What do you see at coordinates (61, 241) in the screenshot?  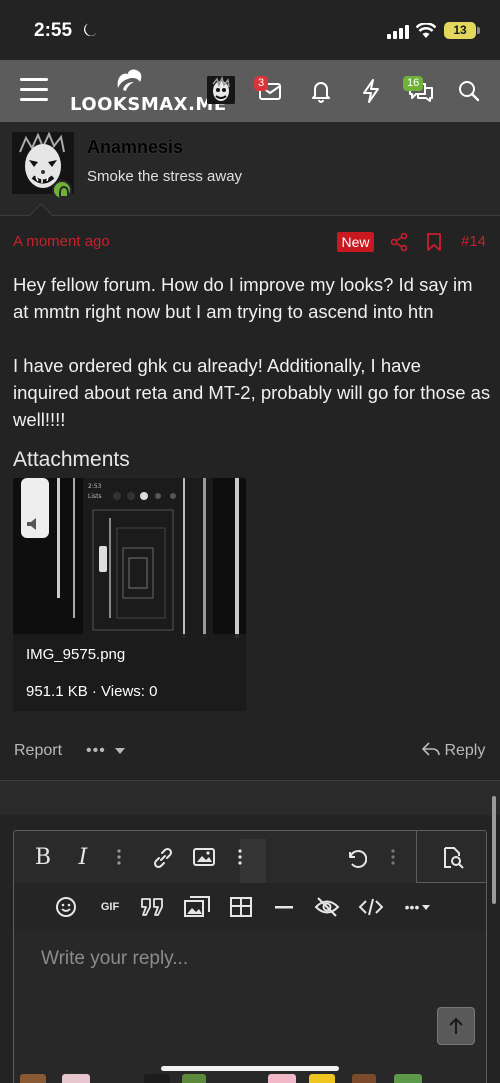 I see `post-time: A moment ago` at bounding box center [61, 241].